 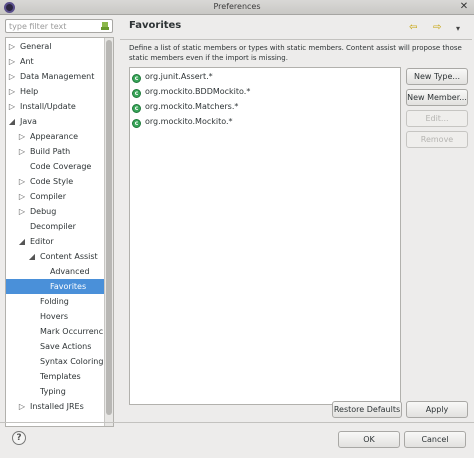 What do you see at coordinates (464, 7) in the screenshot?
I see `close-icon: ✕` at bounding box center [464, 7].